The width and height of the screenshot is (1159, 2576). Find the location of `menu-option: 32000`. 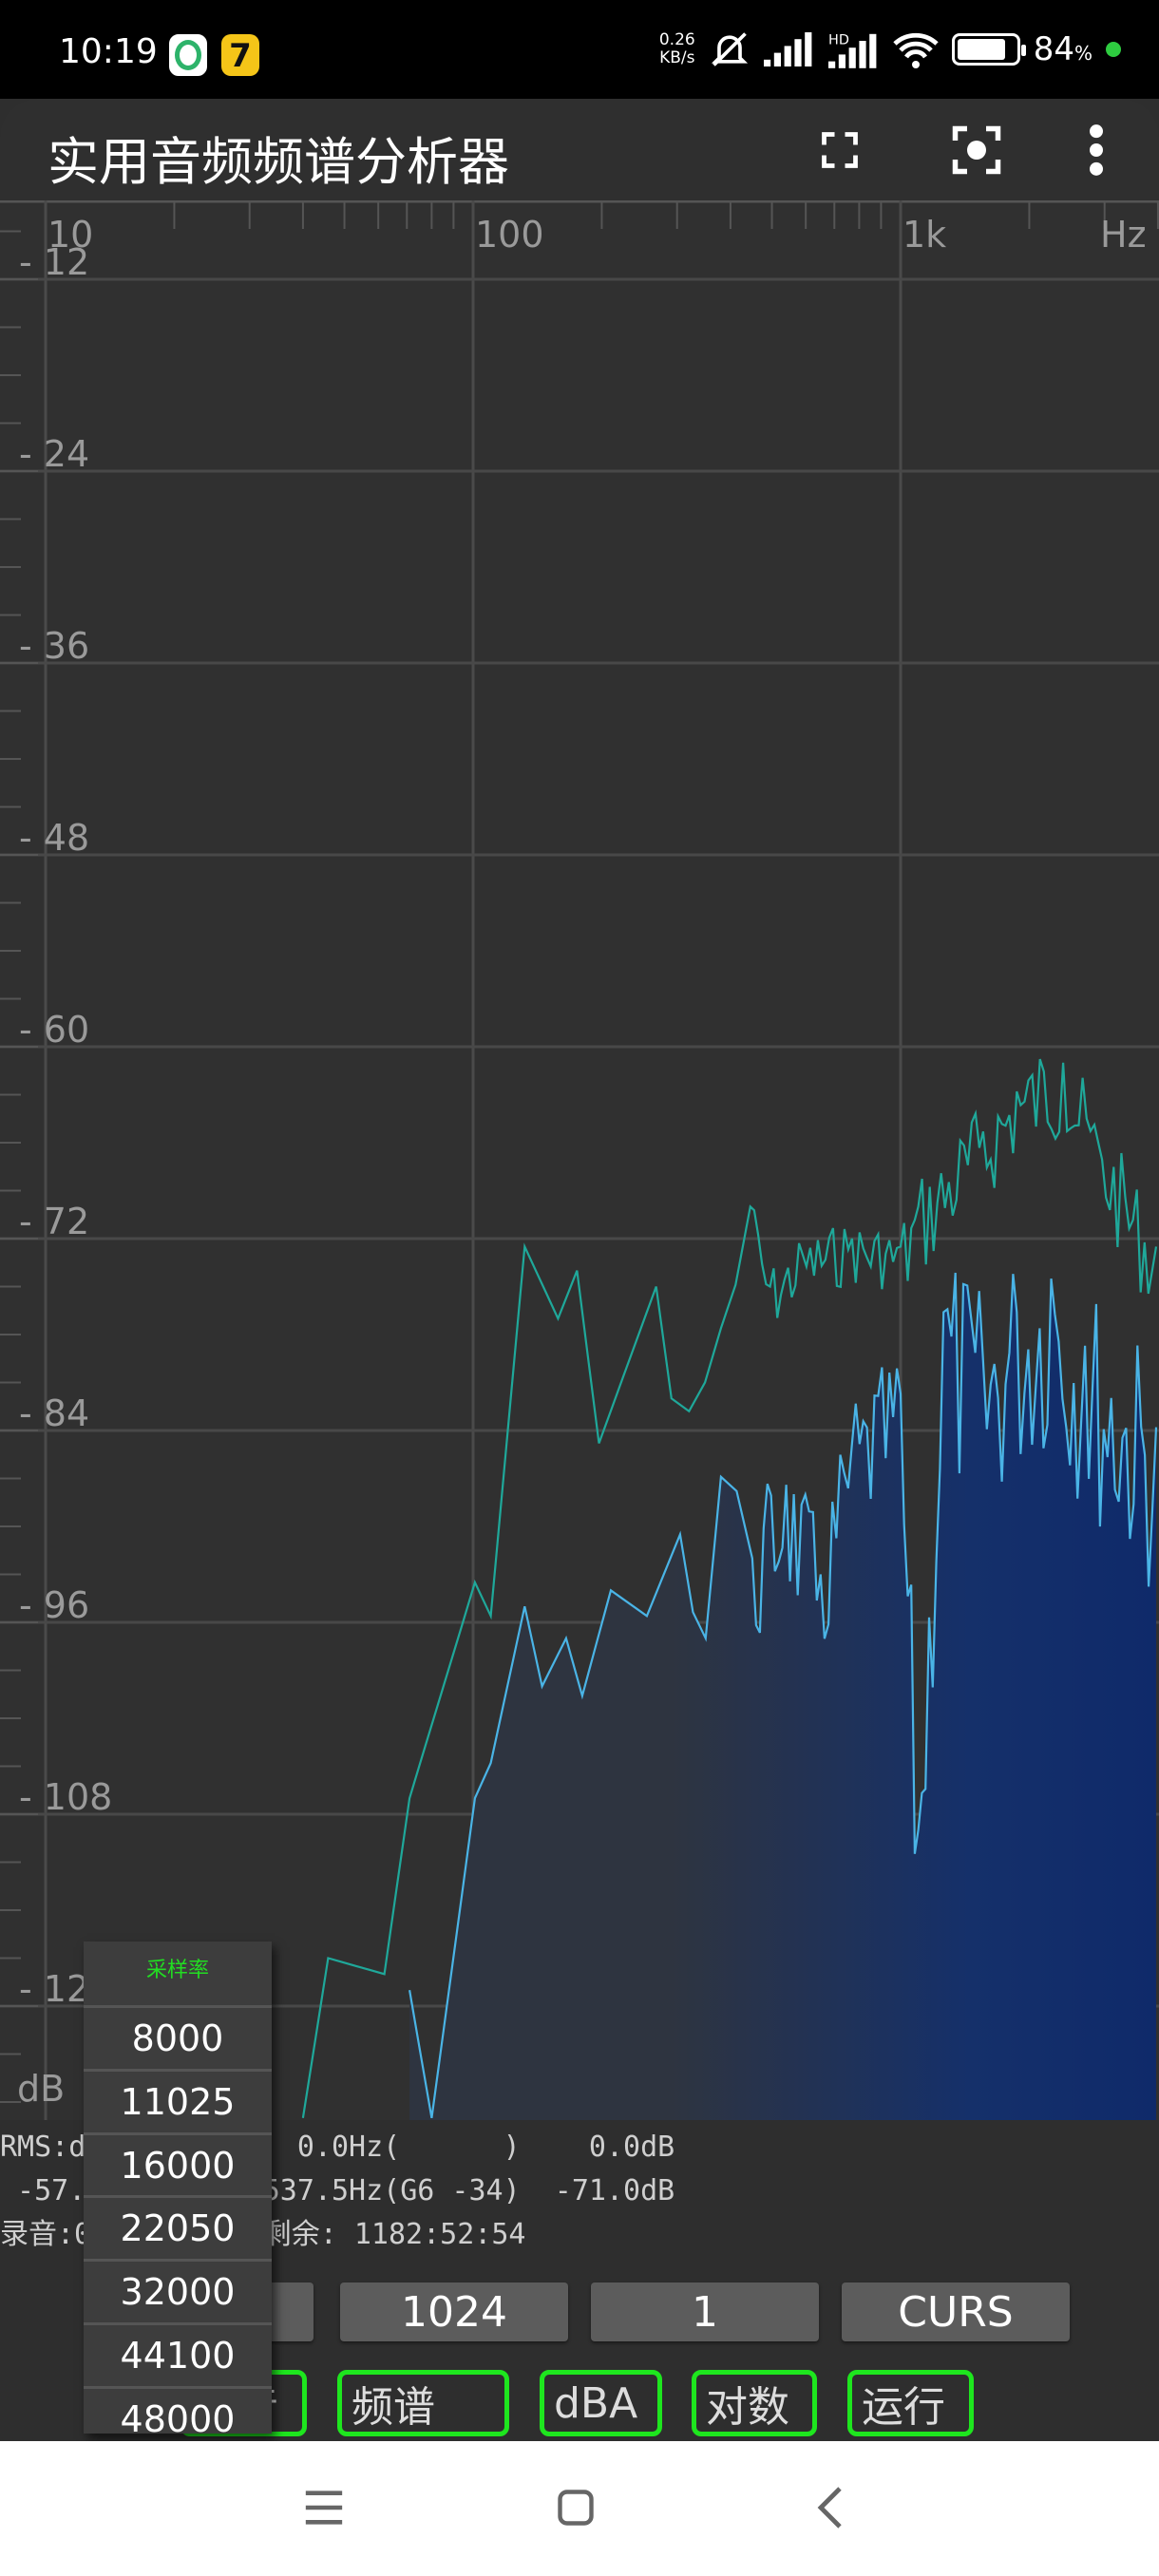

menu-option: 32000 is located at coordinates (178, 2293).